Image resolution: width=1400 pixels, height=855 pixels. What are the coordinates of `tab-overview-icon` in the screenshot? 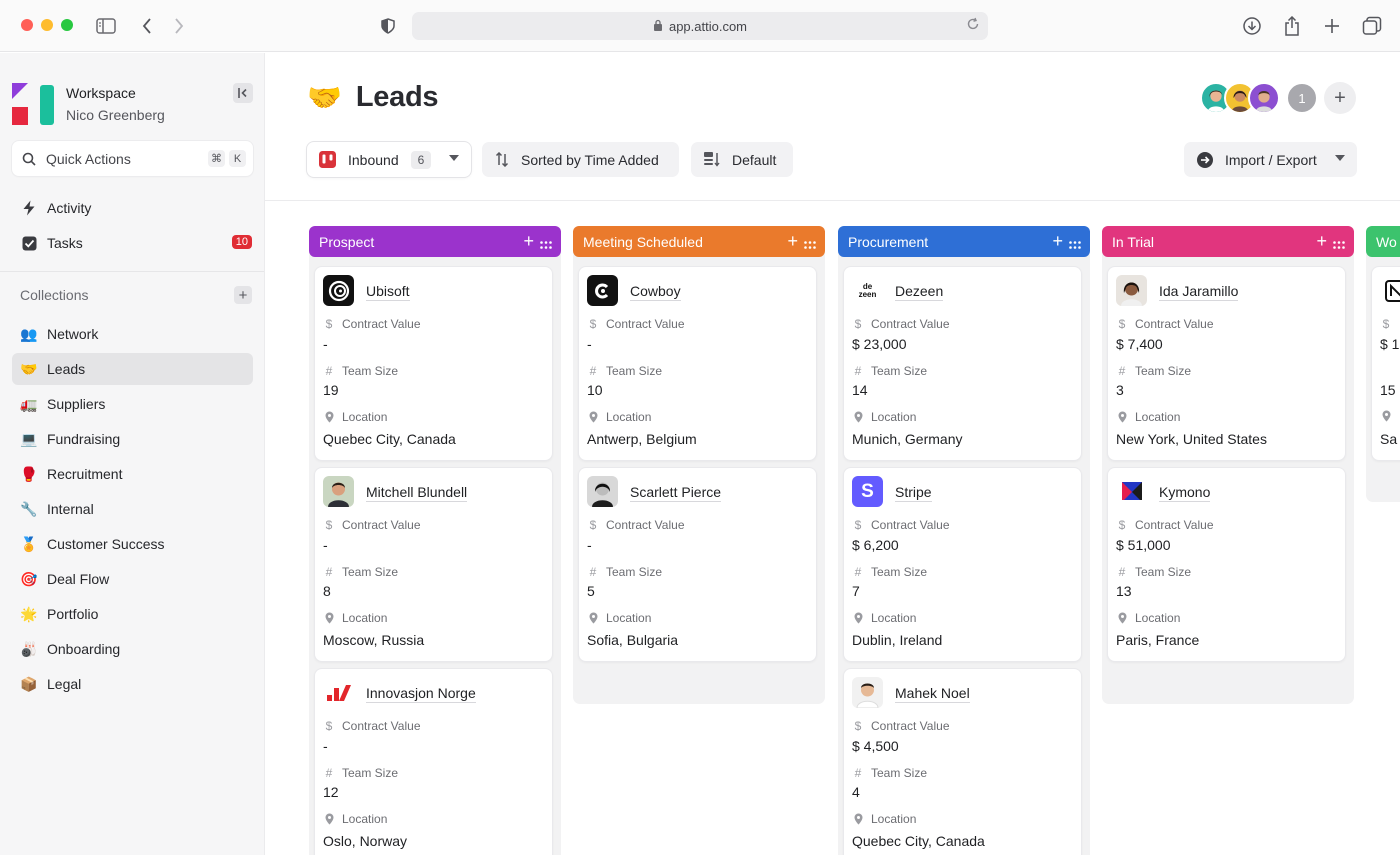 It's located at (1372, 26).